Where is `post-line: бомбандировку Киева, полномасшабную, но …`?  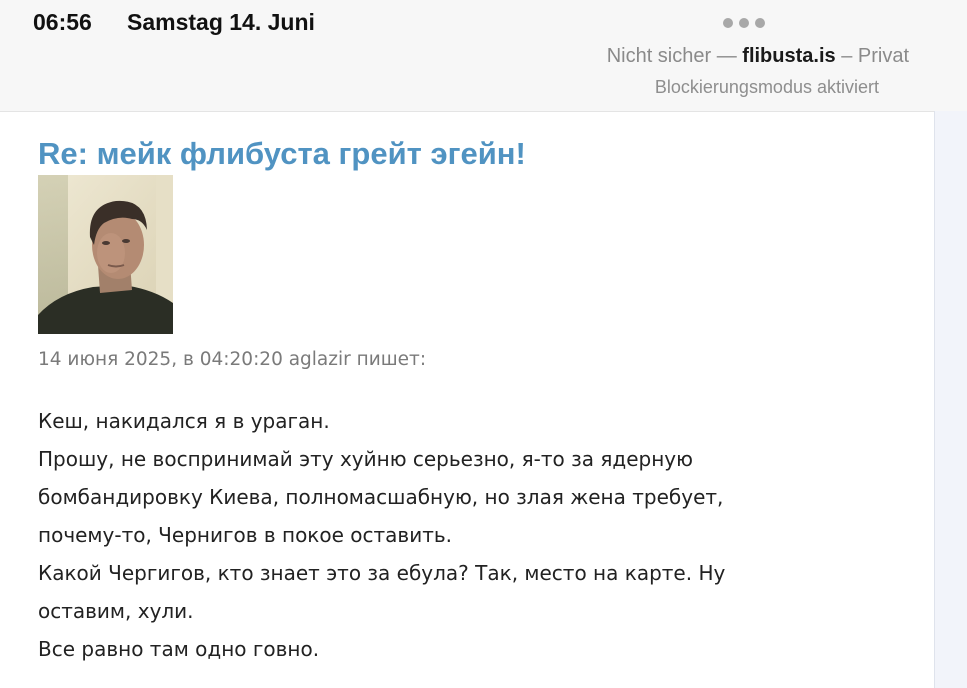 post-line: бомбандировку Киева, полномасшабную, но … is located at coordinates (381, 497).